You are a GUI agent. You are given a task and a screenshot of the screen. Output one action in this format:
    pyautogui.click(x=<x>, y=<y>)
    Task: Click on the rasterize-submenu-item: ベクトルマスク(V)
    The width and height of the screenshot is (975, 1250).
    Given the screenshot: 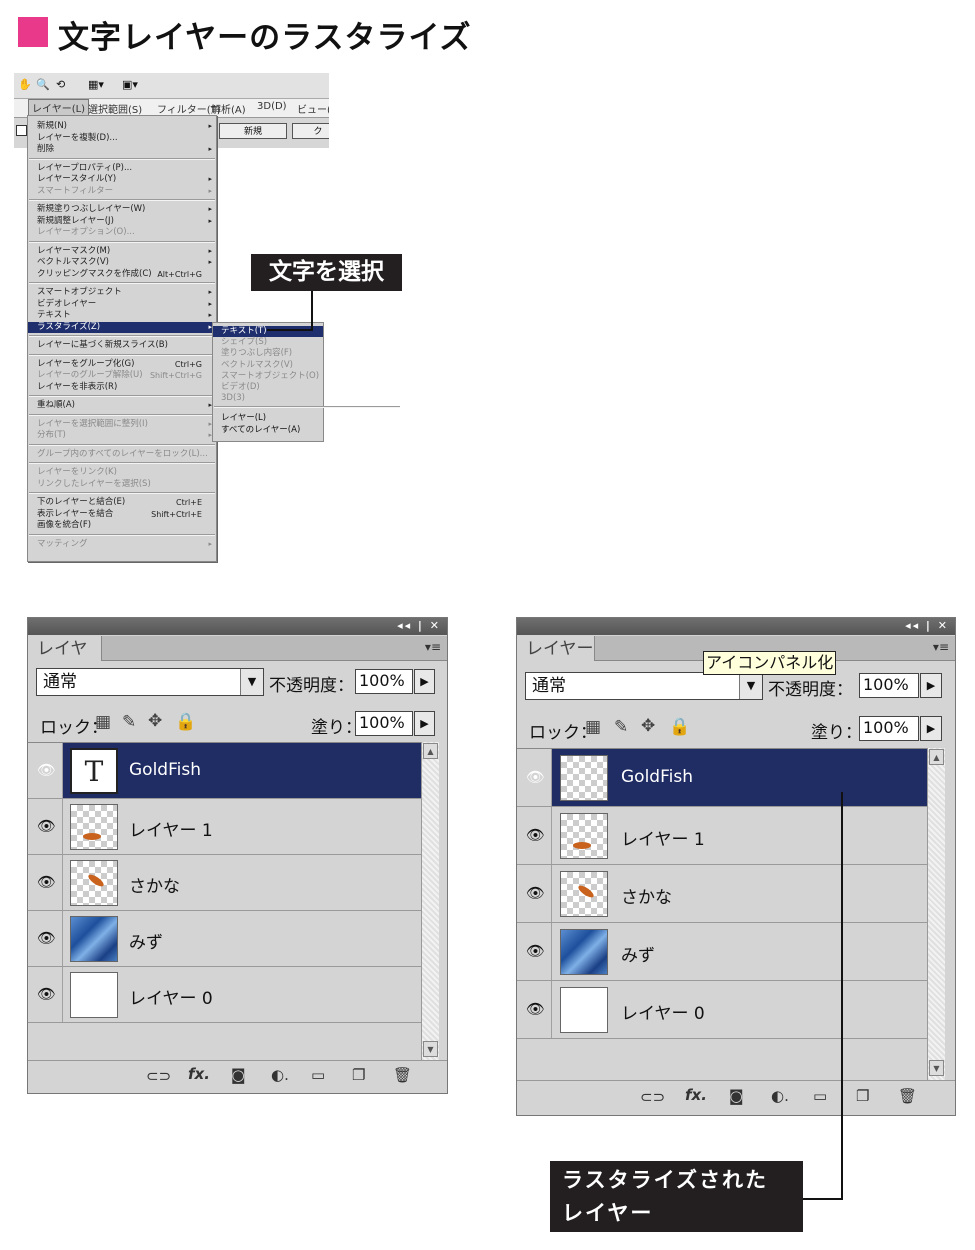 What is the action you would take?
    pyautogui.click(x=268, y=365)
    